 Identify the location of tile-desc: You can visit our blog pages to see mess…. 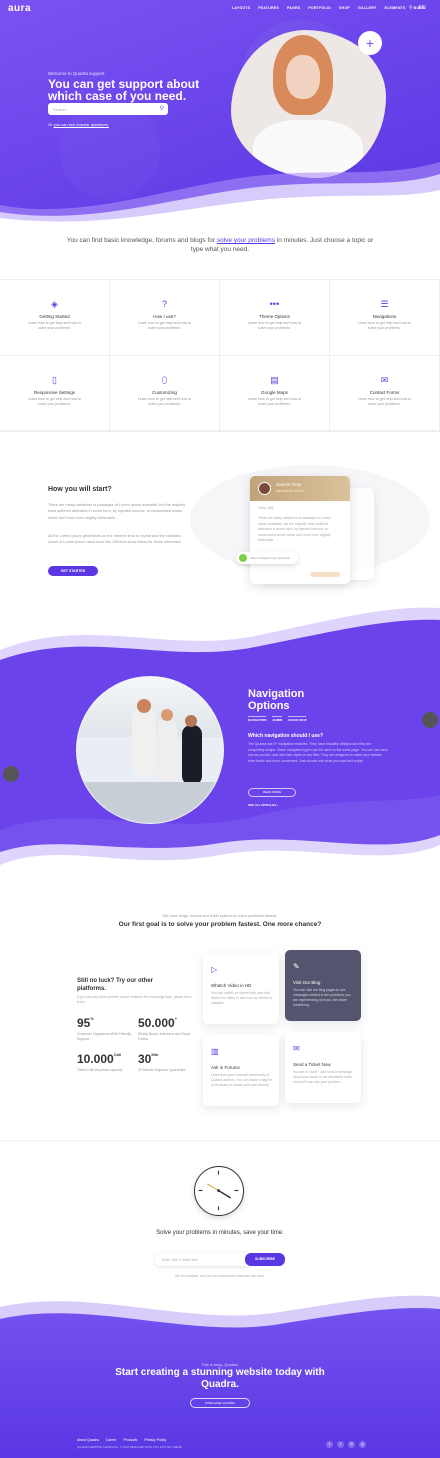
(322, 997).